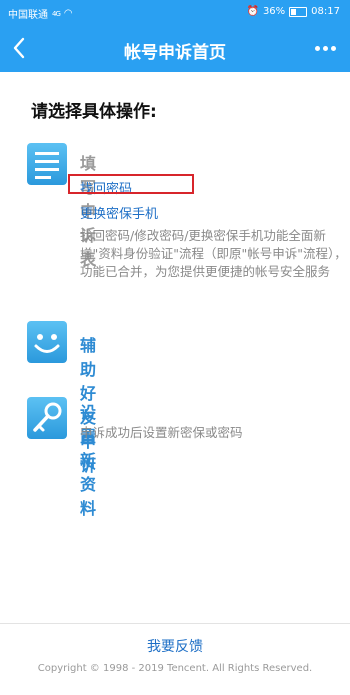 The height and width of the screenshot is (695, 350). I want to click on section-description-new-info: 申诉成功后设置新密保或密码, so click(161, 432).